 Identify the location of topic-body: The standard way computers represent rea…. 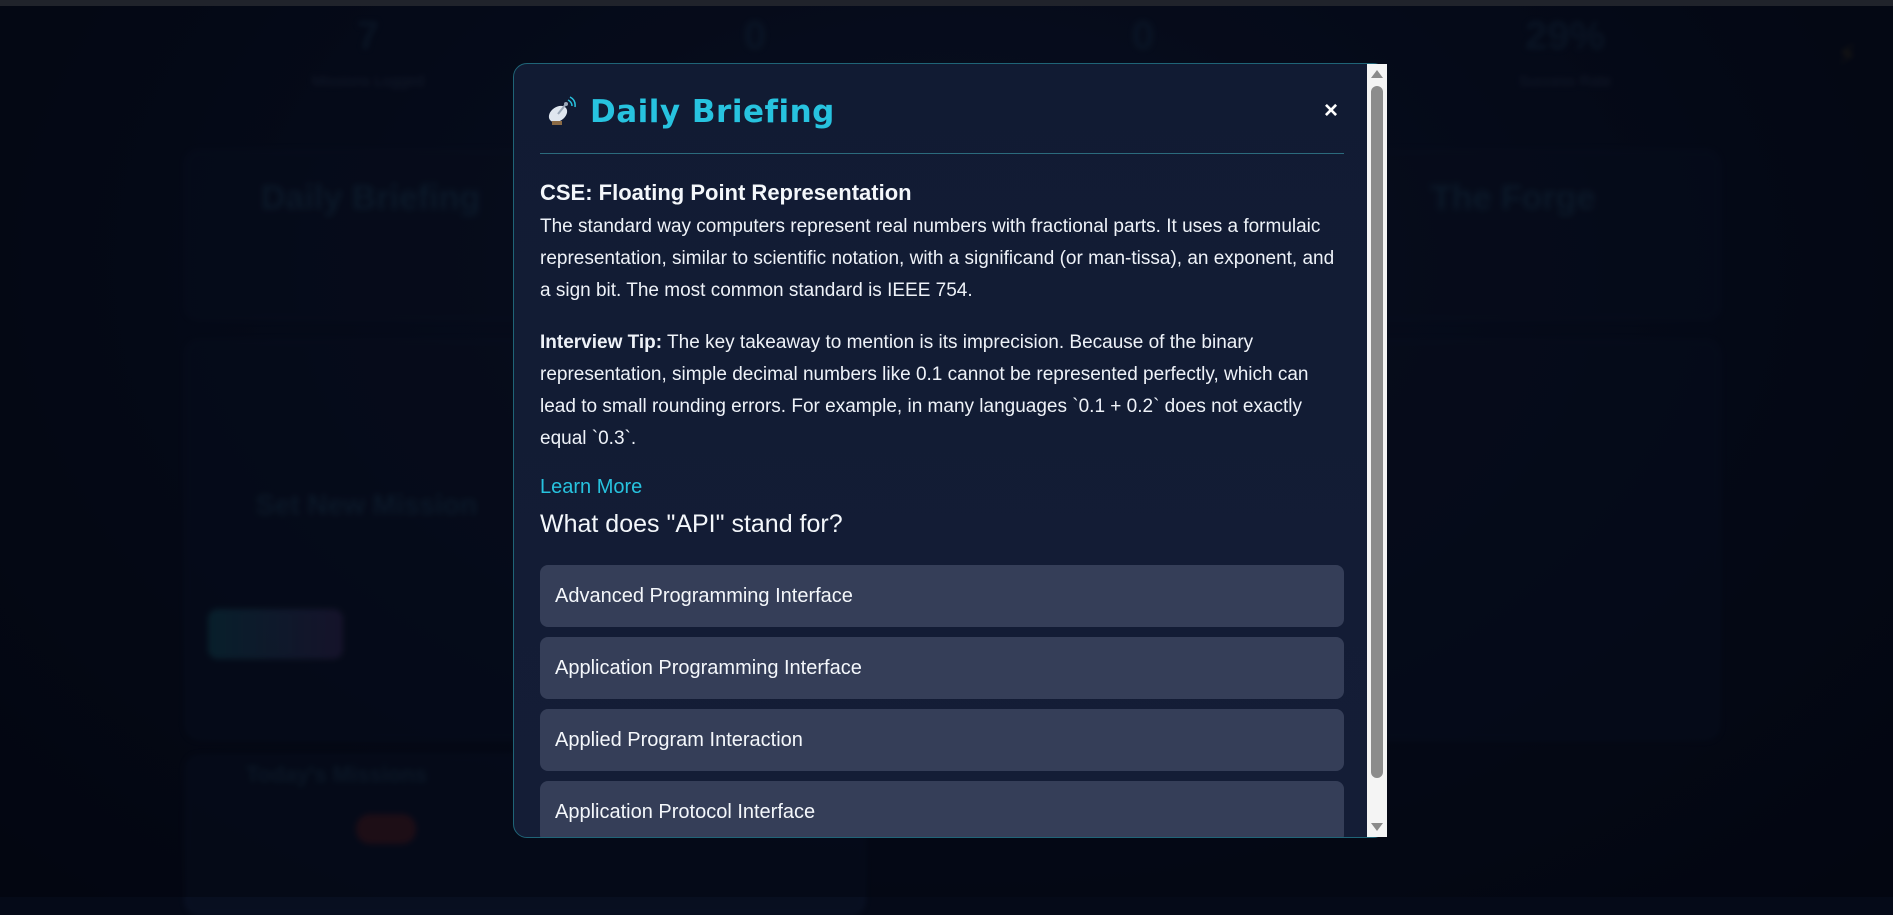
(942, 259).